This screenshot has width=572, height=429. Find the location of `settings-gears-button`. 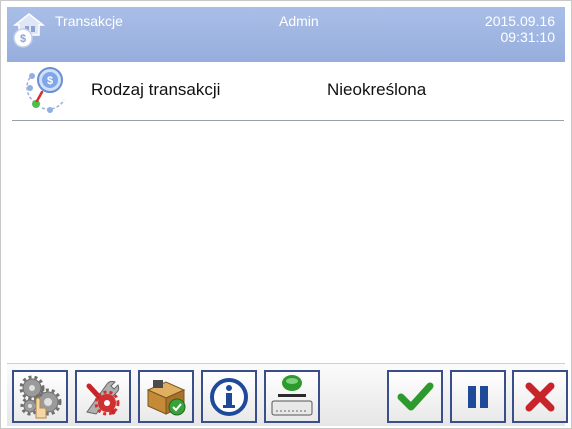

settings-gears-button is located at coordinates (40, 396).